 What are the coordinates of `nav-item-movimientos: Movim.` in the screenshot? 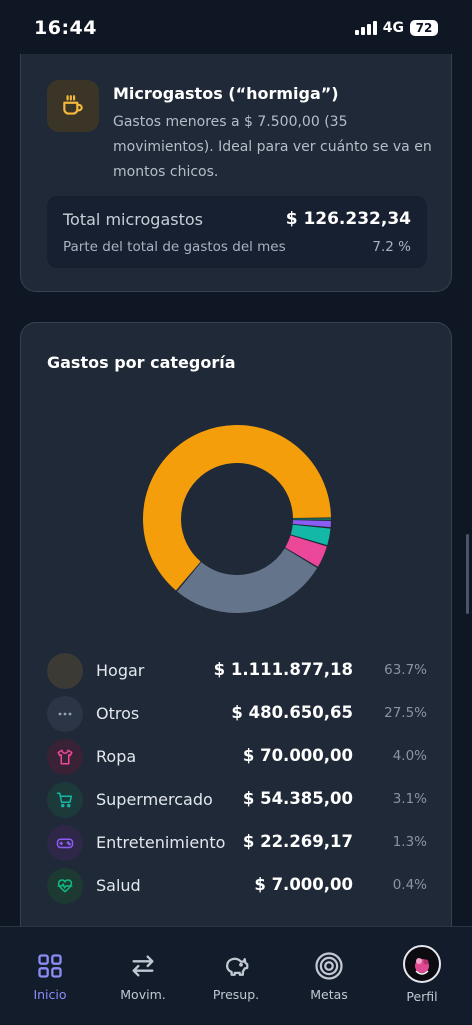 It's located at (143, 976).